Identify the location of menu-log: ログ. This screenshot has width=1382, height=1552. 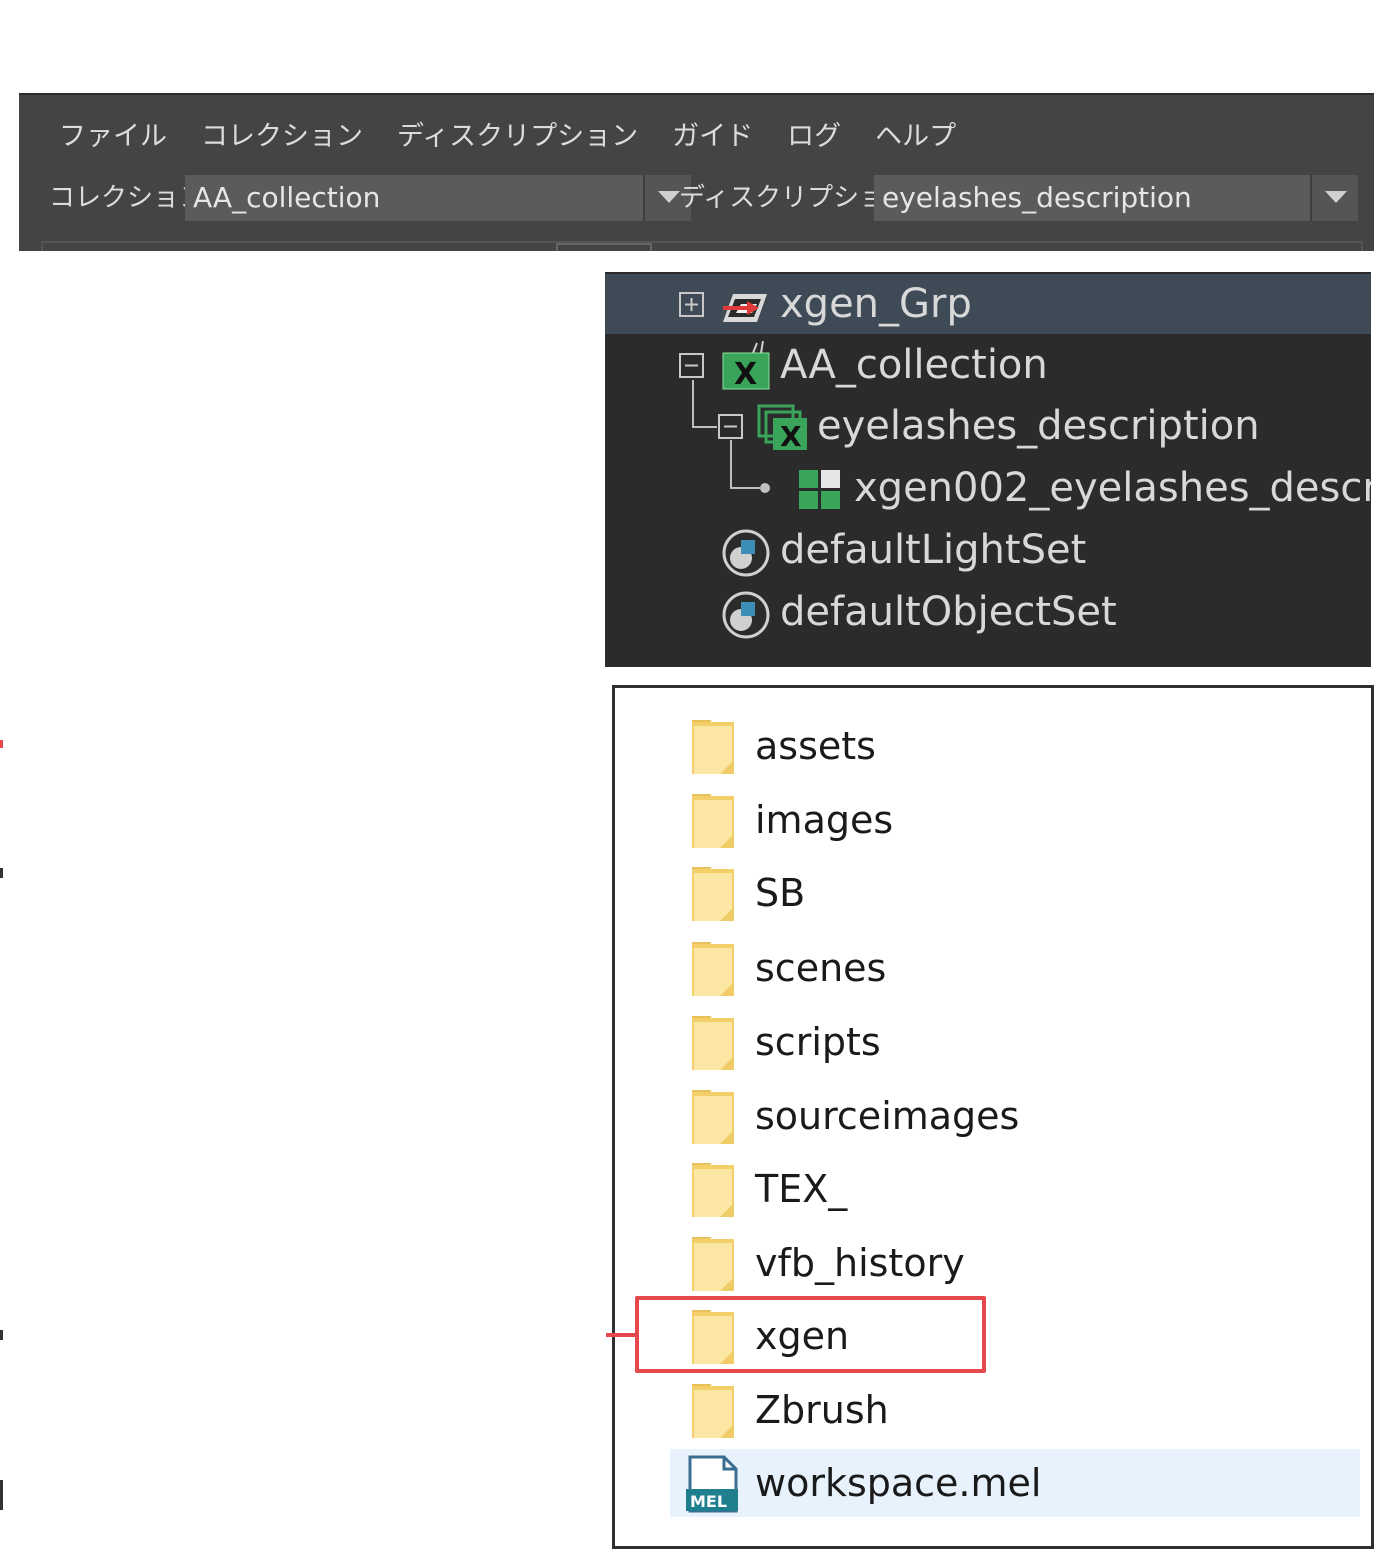
(822, 137).